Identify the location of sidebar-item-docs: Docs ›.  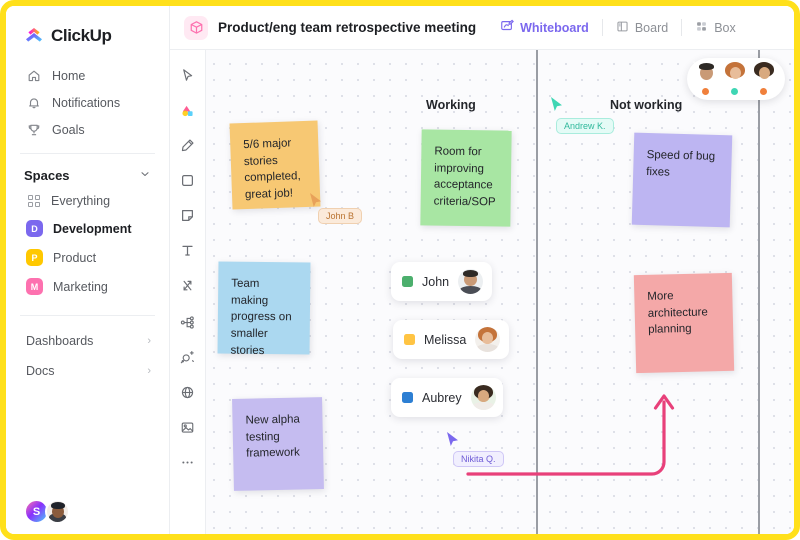
(87, 371).